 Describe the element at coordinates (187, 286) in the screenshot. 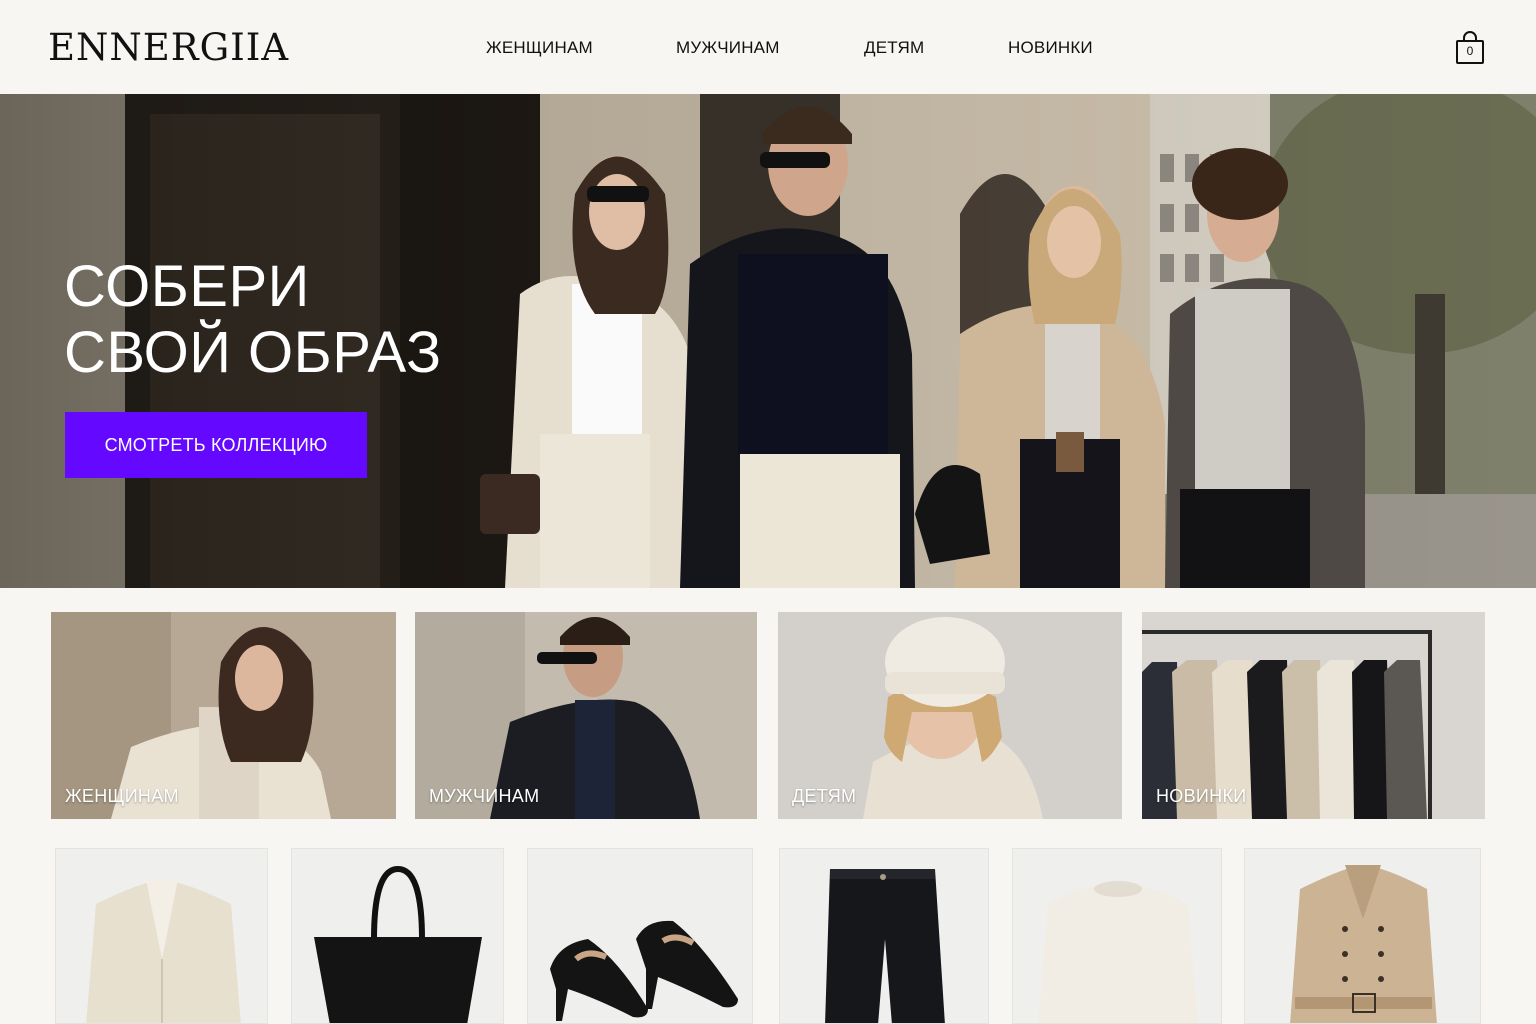

I see `hero-heading-line1: СОБЕРИ` at that location.